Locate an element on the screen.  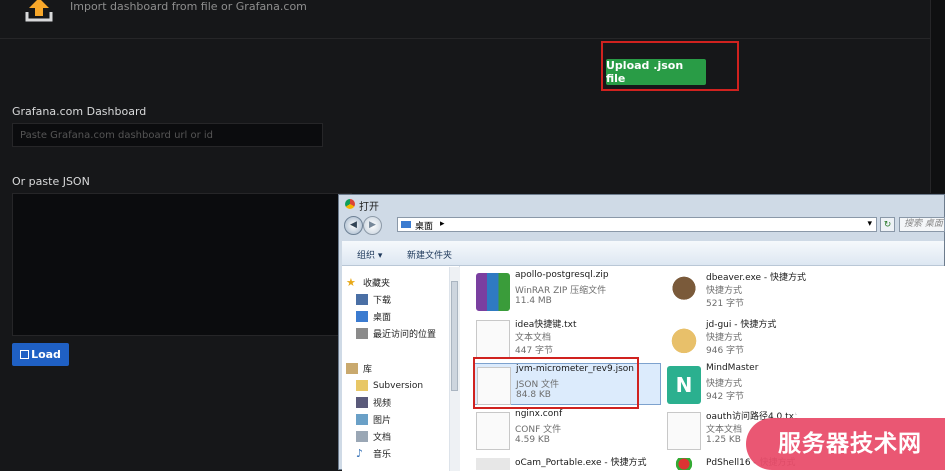
paste-json-label: Or paste JSON is located at coordinates (51, 181).